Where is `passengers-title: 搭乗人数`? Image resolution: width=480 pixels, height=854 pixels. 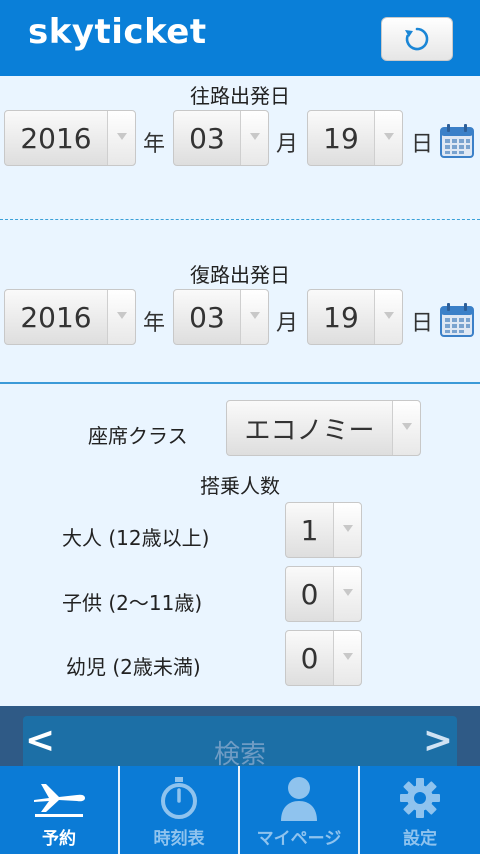 passengers-title: 搭乗人数 is located at coordinates (240, 486).